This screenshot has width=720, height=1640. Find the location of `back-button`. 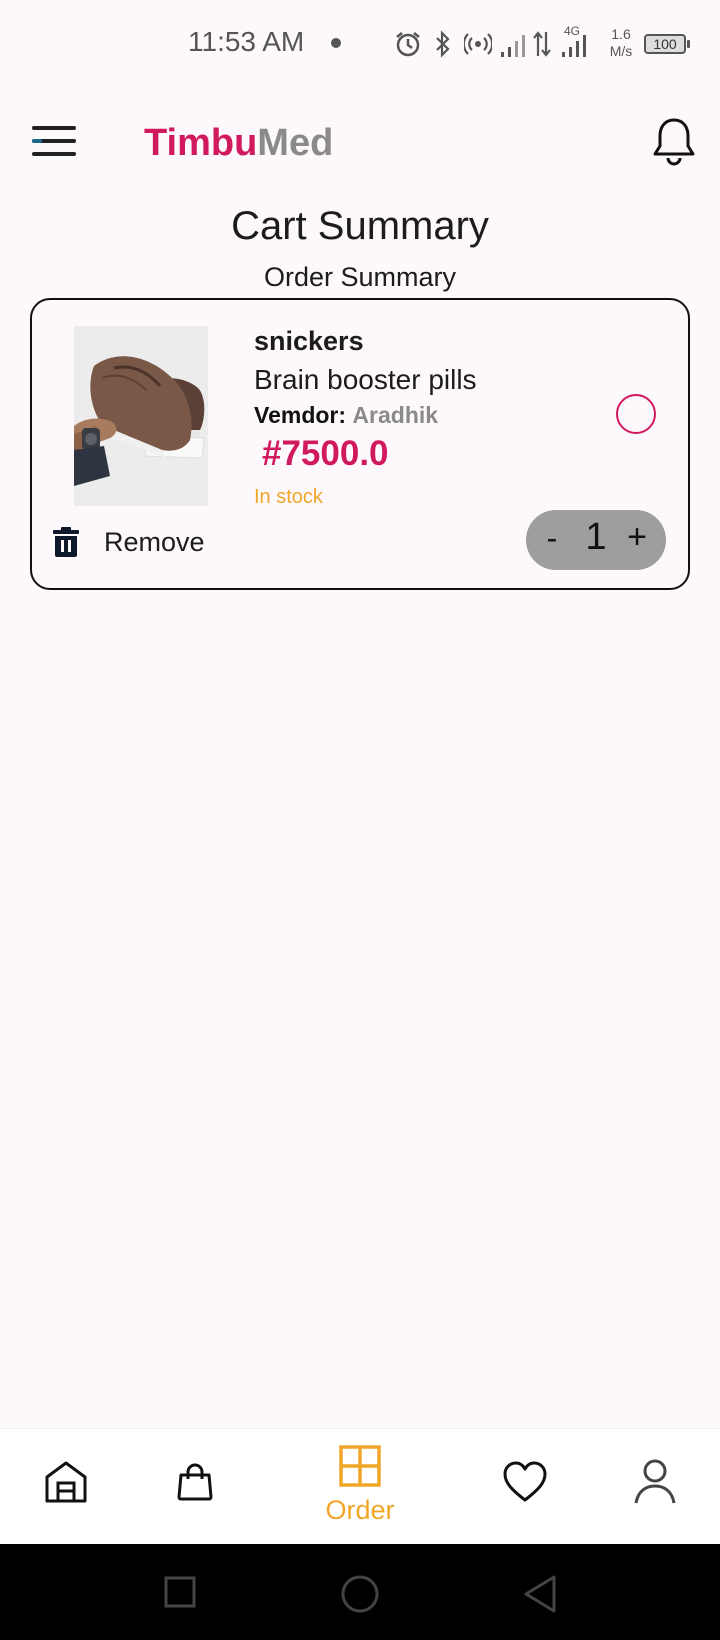

back-button is located at coordinates (540, 1592).